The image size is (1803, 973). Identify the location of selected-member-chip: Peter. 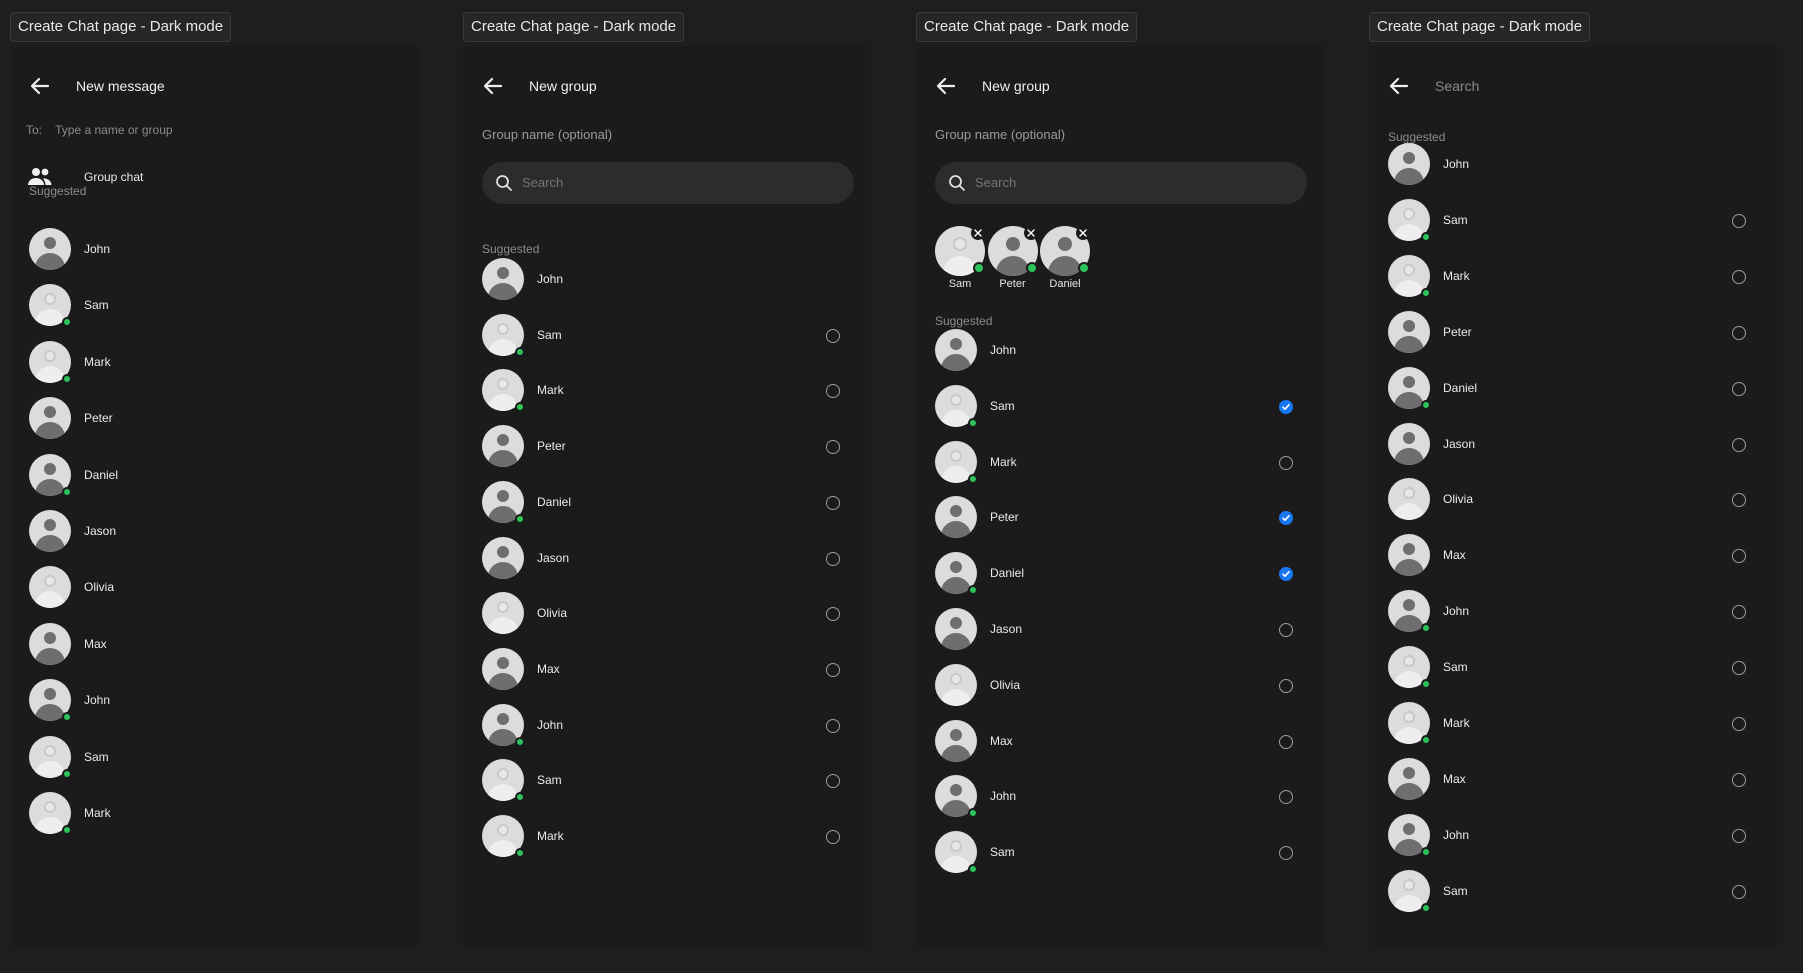
(1013, 261).